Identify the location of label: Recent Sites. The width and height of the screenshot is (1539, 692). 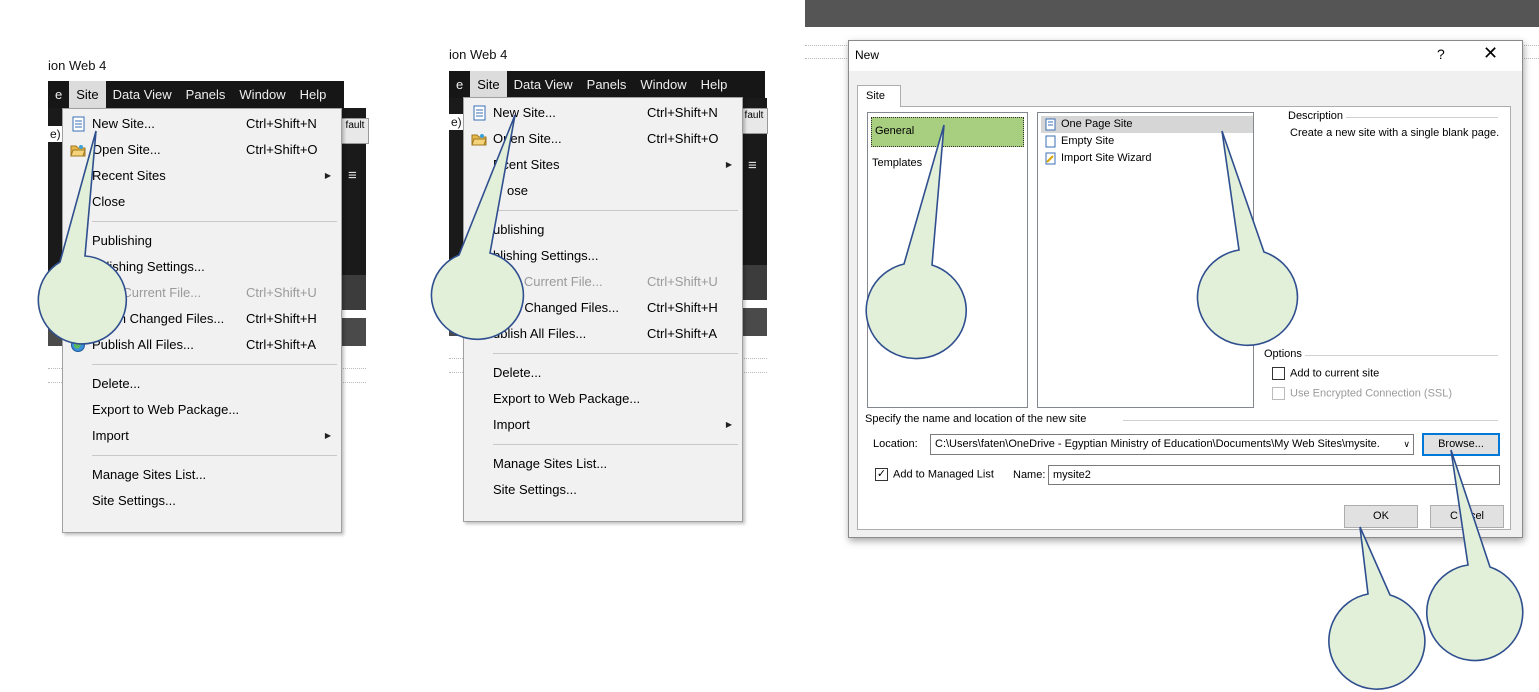
(129, 175).